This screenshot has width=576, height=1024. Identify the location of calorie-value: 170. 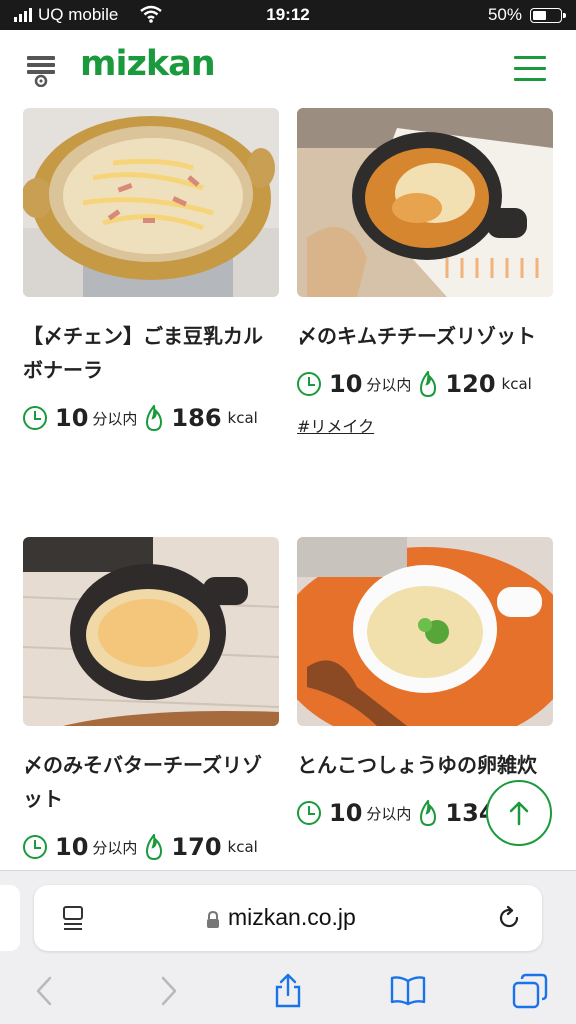
(196, 847).